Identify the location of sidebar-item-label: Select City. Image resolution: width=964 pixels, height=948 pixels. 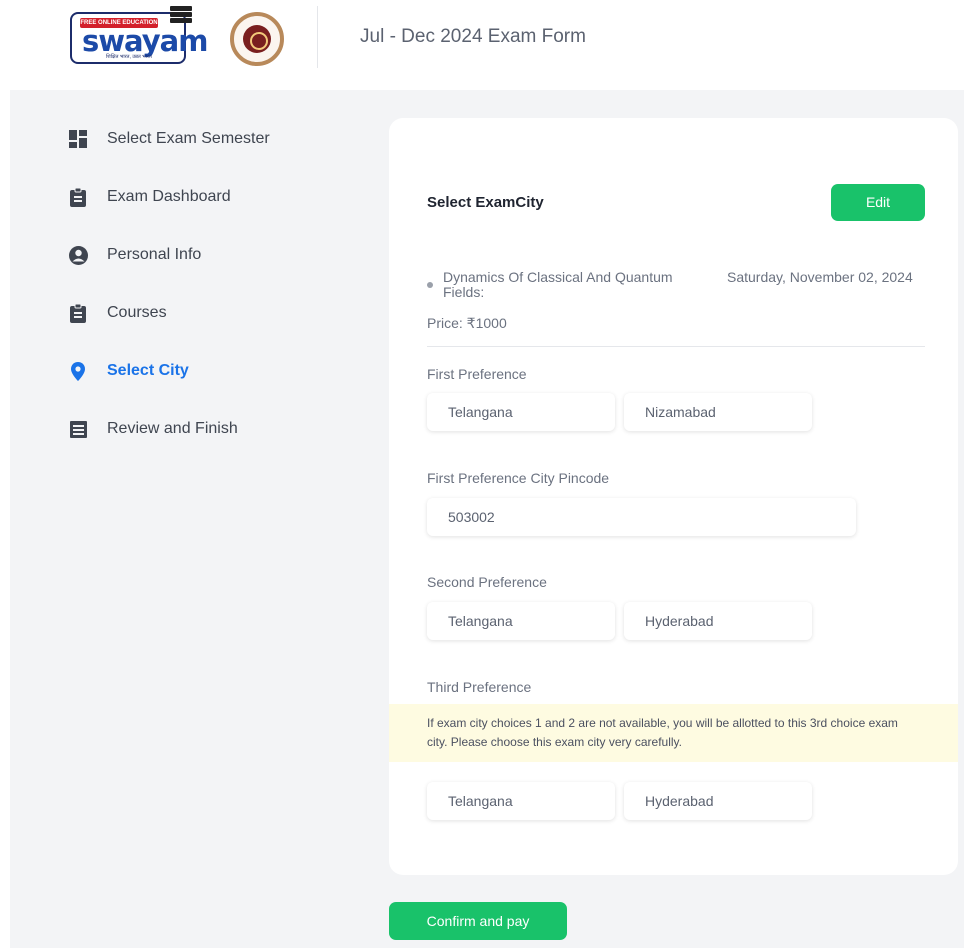
(148, 370).